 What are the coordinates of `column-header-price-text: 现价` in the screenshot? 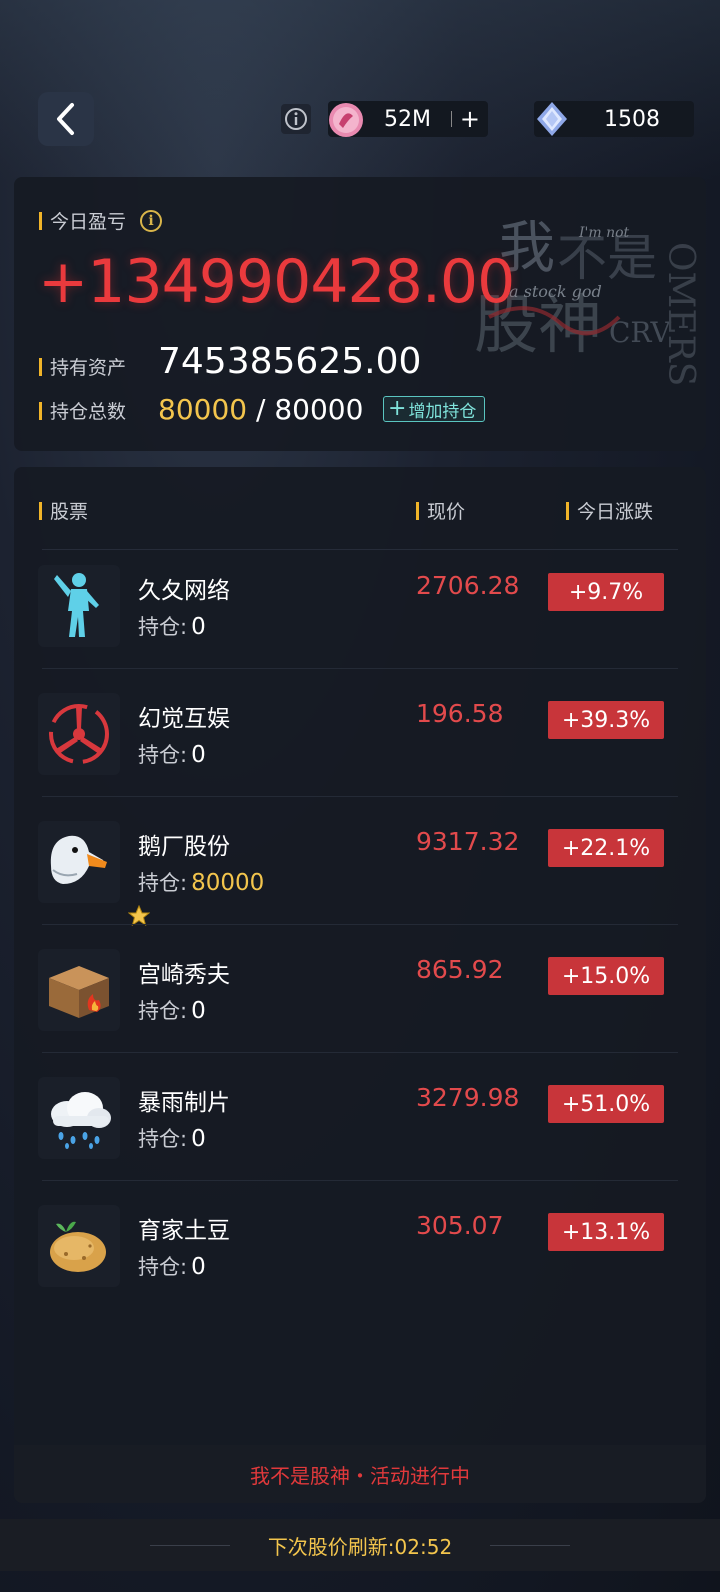 It's located at (446, 512).